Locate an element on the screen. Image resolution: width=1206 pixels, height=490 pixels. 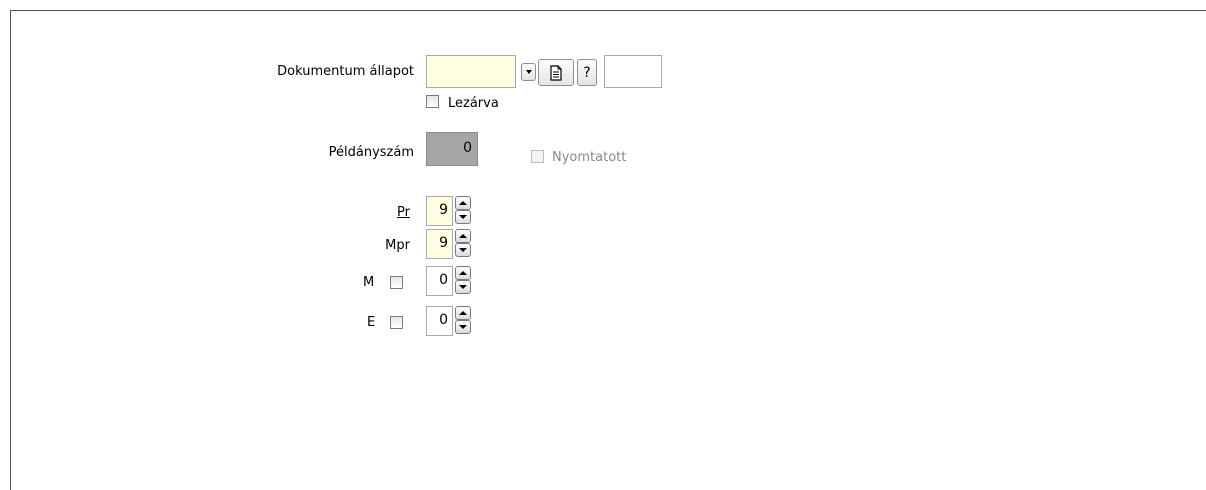
doc-state-combo is located at coordinates (471, 71).